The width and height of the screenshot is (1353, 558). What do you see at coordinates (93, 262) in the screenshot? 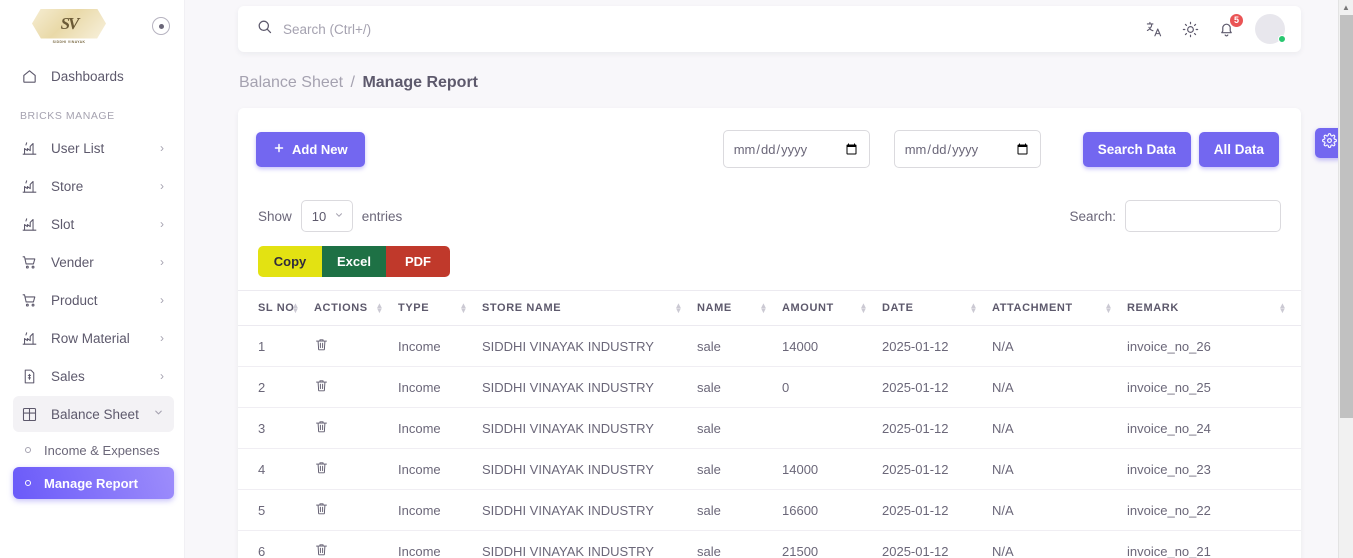
I see `sidebar-item-vender: Vender ›` at bounding box center [93, 262].